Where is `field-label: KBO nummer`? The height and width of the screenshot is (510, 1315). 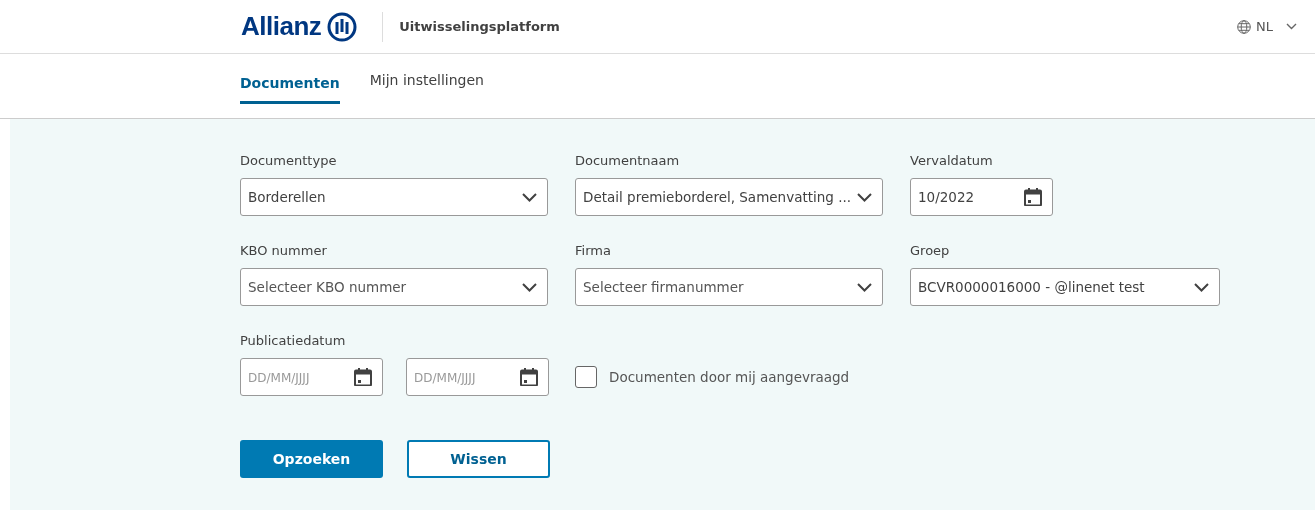 field-label: KBO nummer is located at coordinates (284, 251).